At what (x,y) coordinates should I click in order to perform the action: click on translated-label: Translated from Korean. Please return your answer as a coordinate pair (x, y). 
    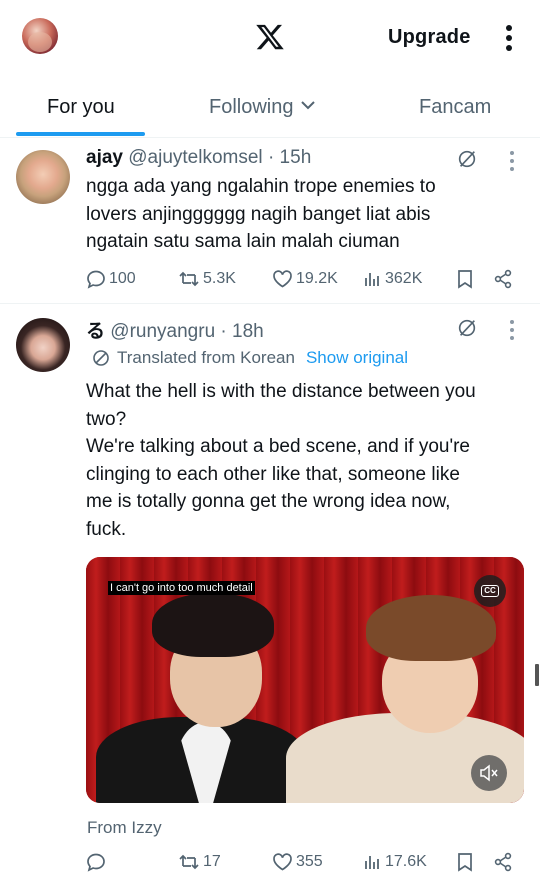
    Looking at the image, I should click on (206, 357).